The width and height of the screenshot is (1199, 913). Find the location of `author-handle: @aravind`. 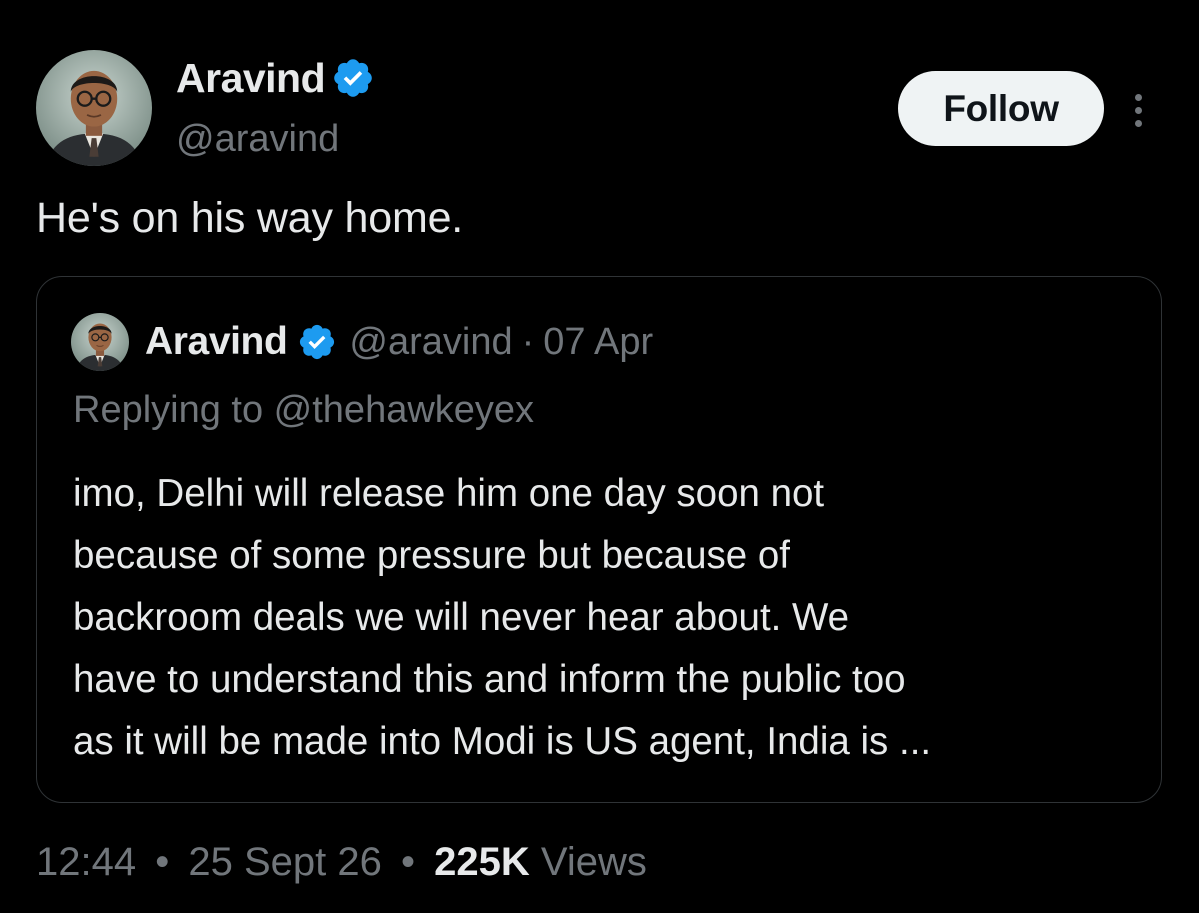

author-handle: @aravind is located at coordinates (257, 139).